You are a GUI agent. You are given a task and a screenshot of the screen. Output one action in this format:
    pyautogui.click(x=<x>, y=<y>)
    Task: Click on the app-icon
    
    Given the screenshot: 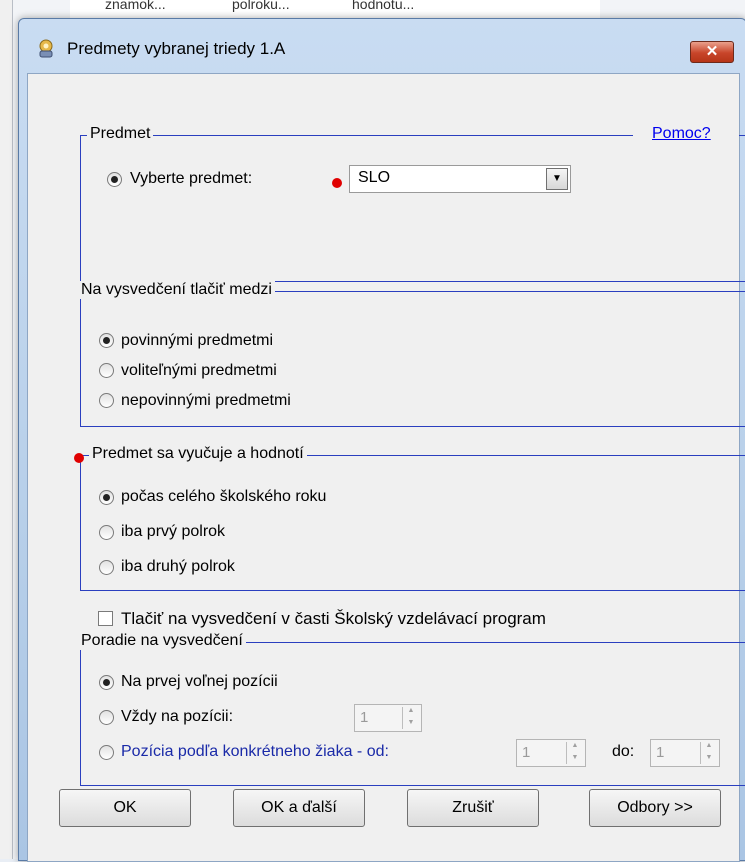 What is the action you would take?
    pyautogui.click(x=46, y=48)
    